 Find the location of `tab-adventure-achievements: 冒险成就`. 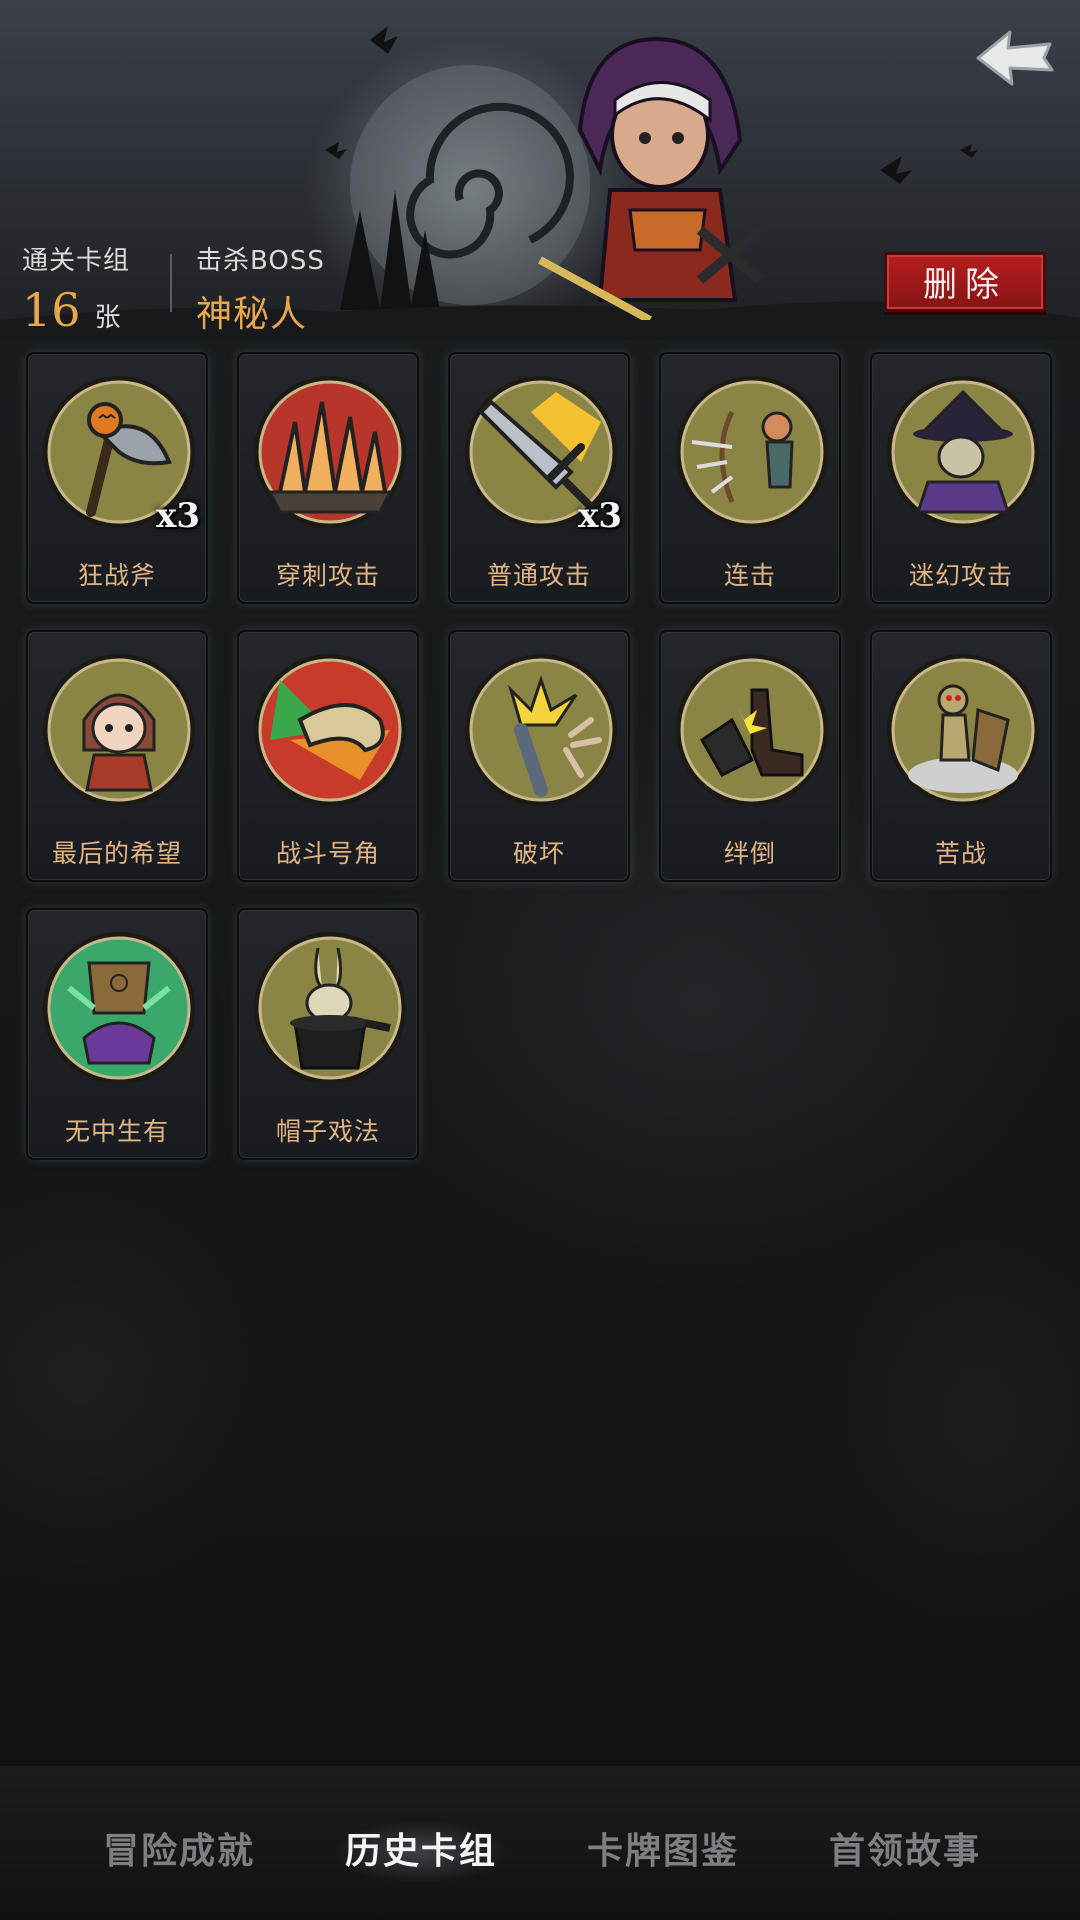

tab-adventure-achievements: 冒险成就 is located at coordinates (179, 1852).